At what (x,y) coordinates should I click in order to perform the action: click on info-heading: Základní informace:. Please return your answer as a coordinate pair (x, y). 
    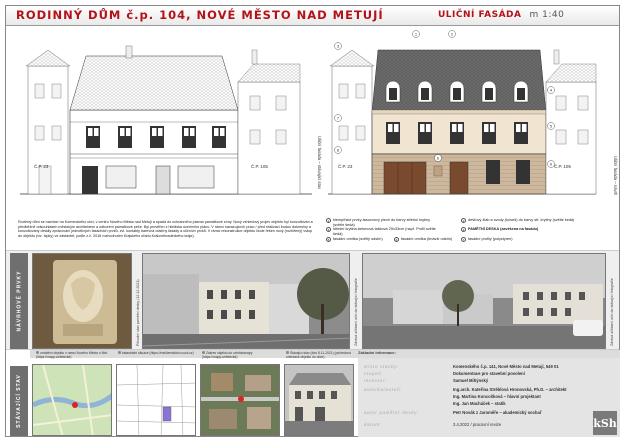
    Looking at the image, I should click on (377, 352).